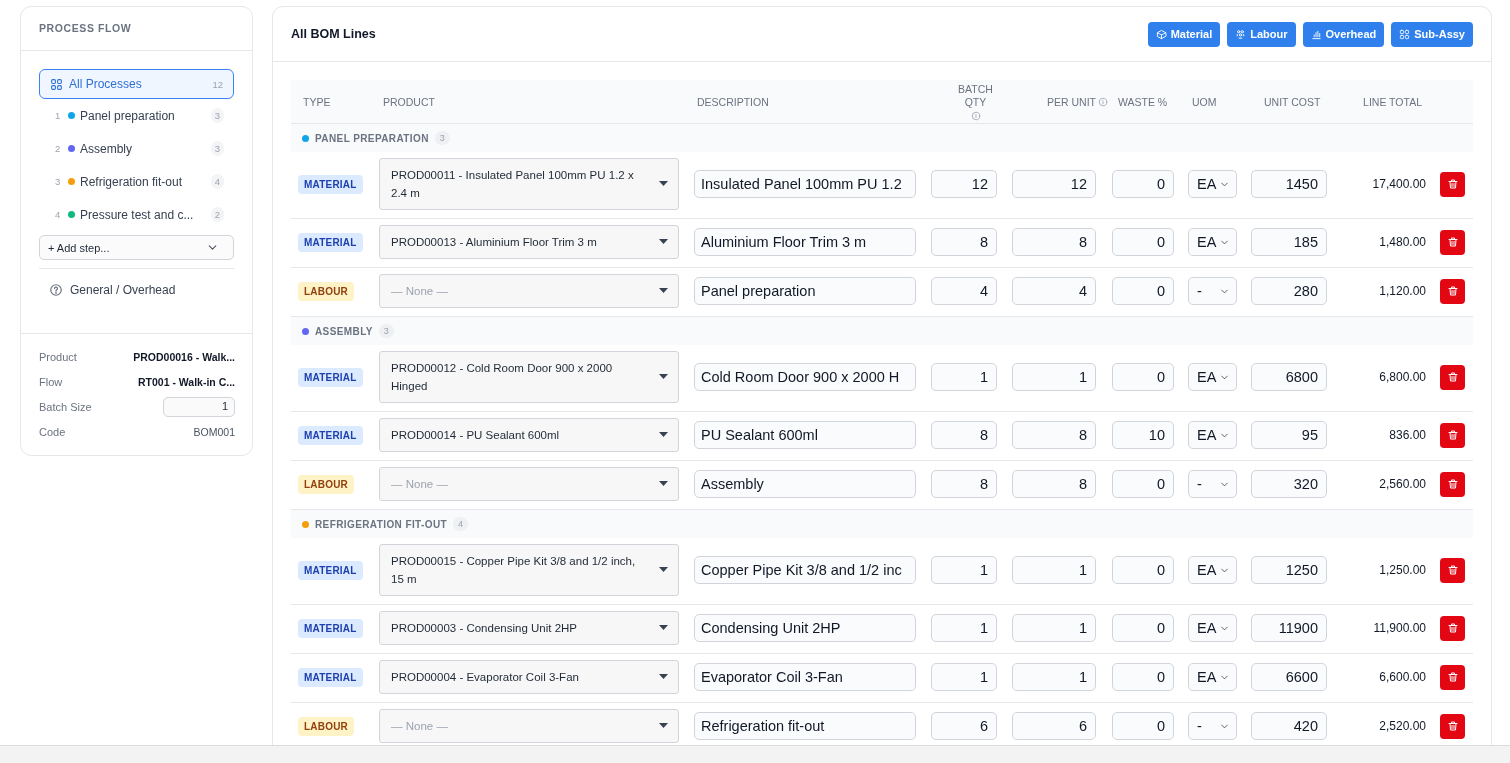 The image size is (1510, 763). I want to click on description-field: Aluminium Floor Trim 3 m, so click(805, 242).